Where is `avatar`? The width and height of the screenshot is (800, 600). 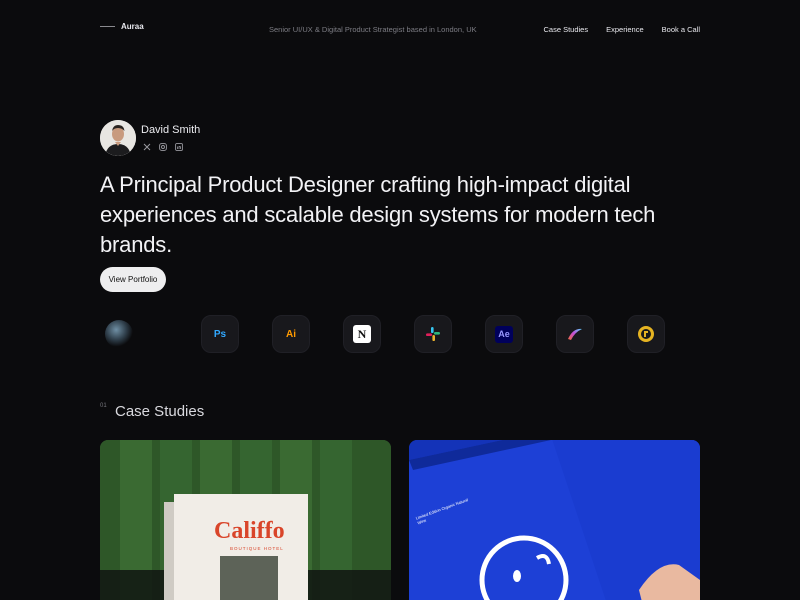 avatar is located at coordinates (118, 138).